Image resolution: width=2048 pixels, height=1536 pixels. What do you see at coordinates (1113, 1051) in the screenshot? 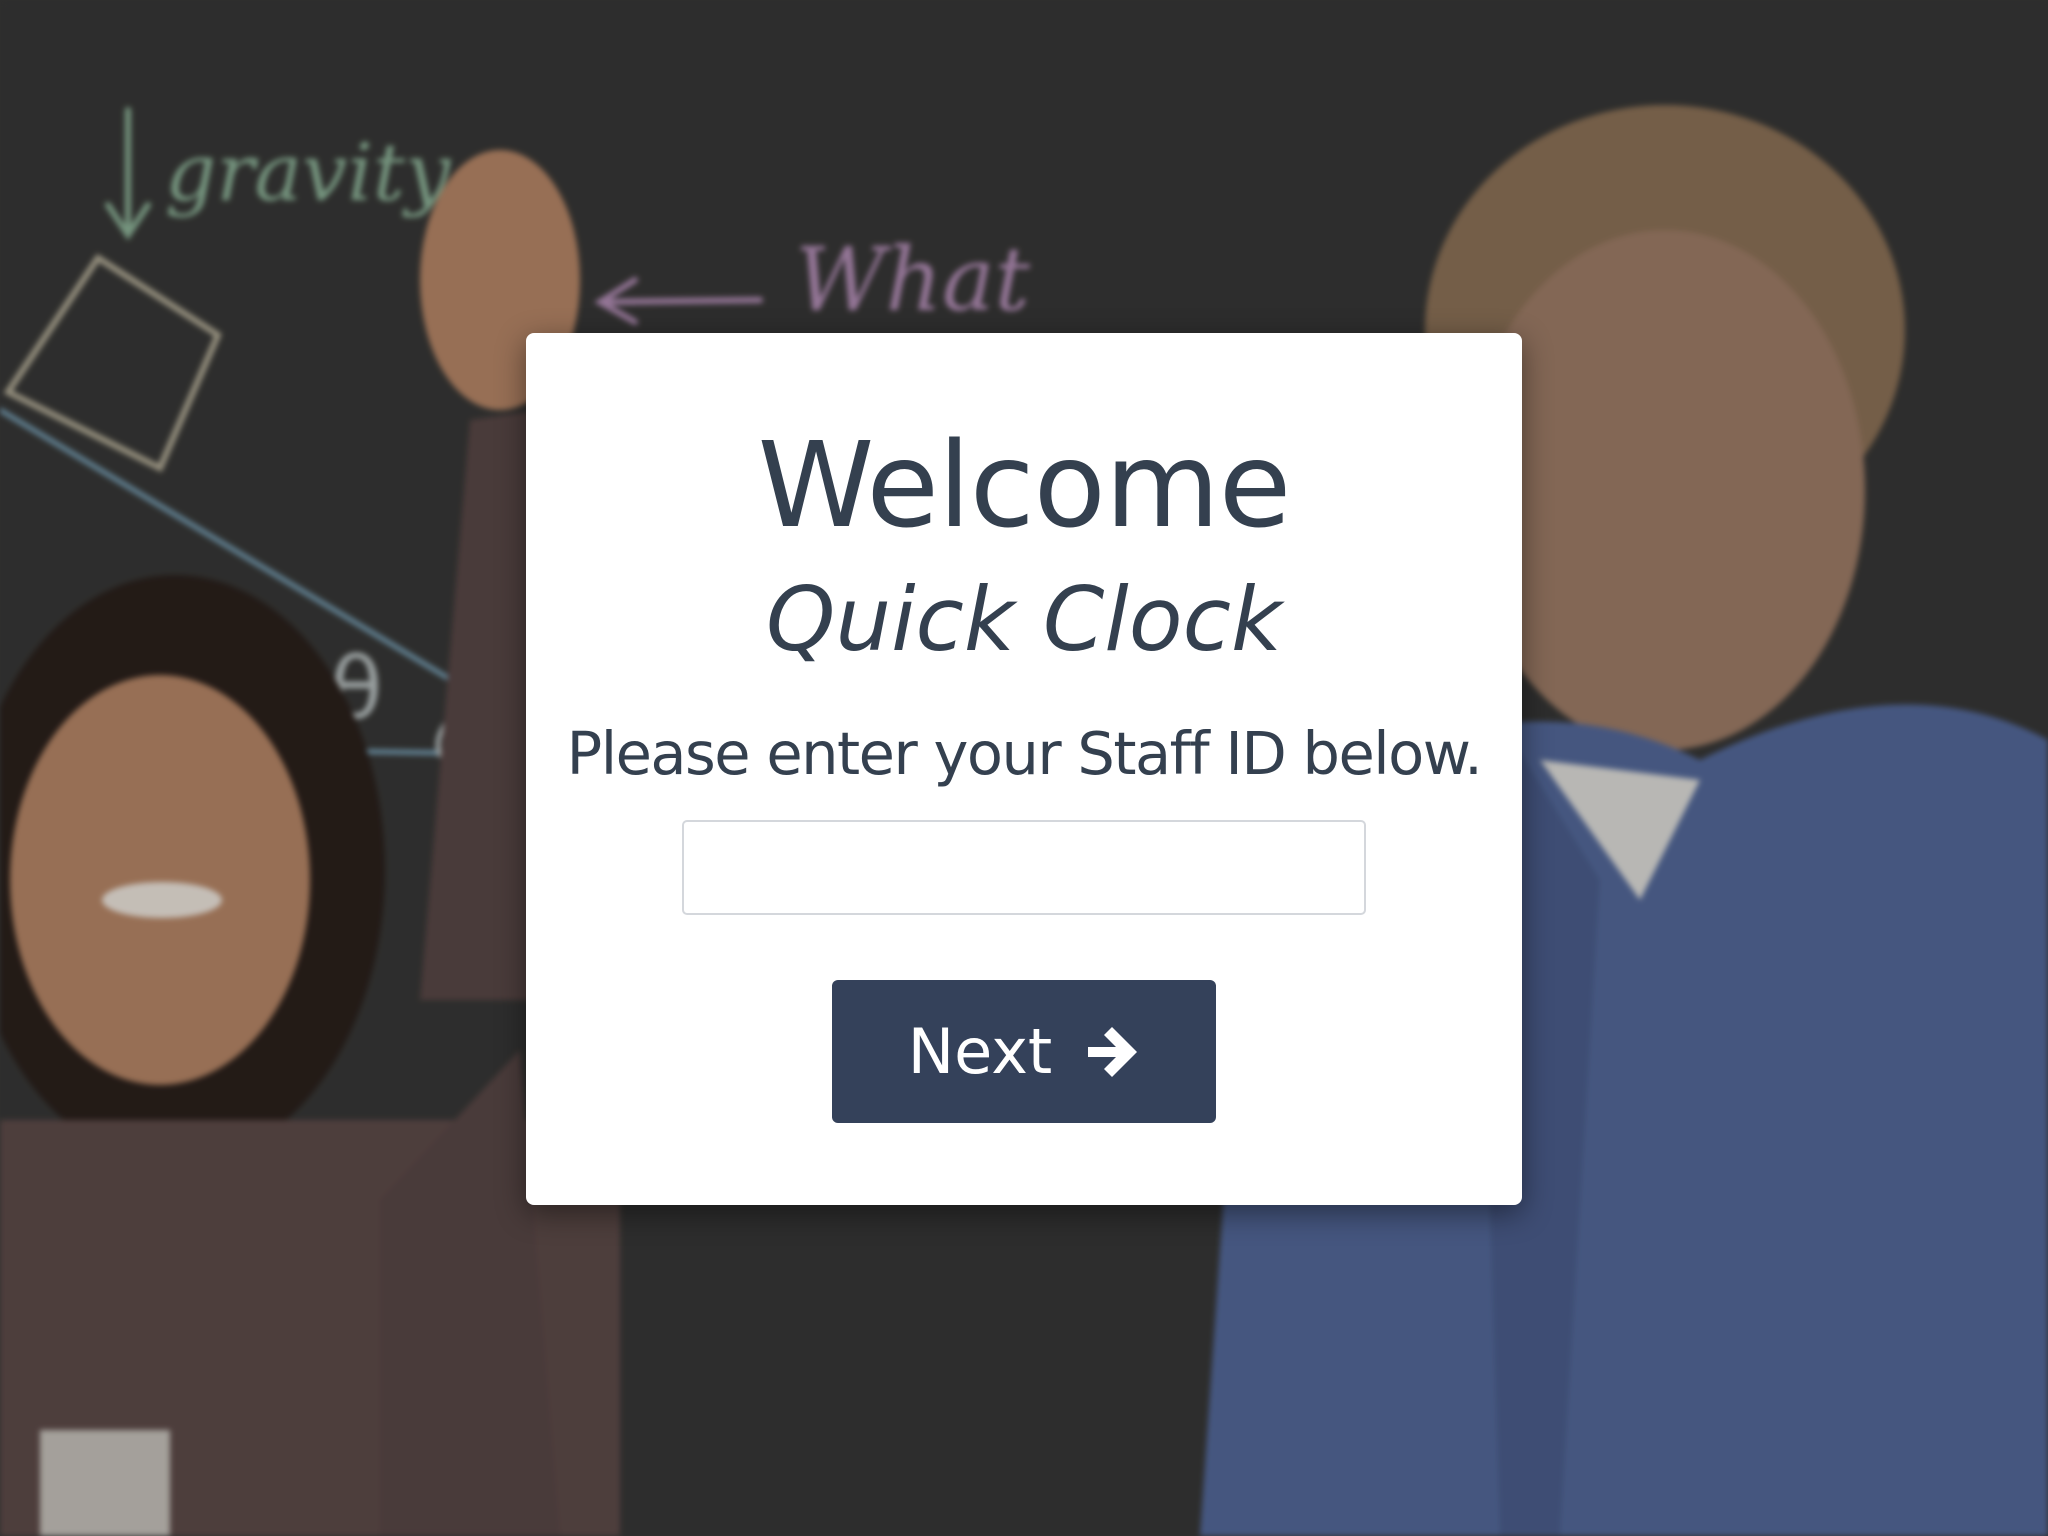
I see `arrow-right-icon` at bounding box center [1113, 1051].